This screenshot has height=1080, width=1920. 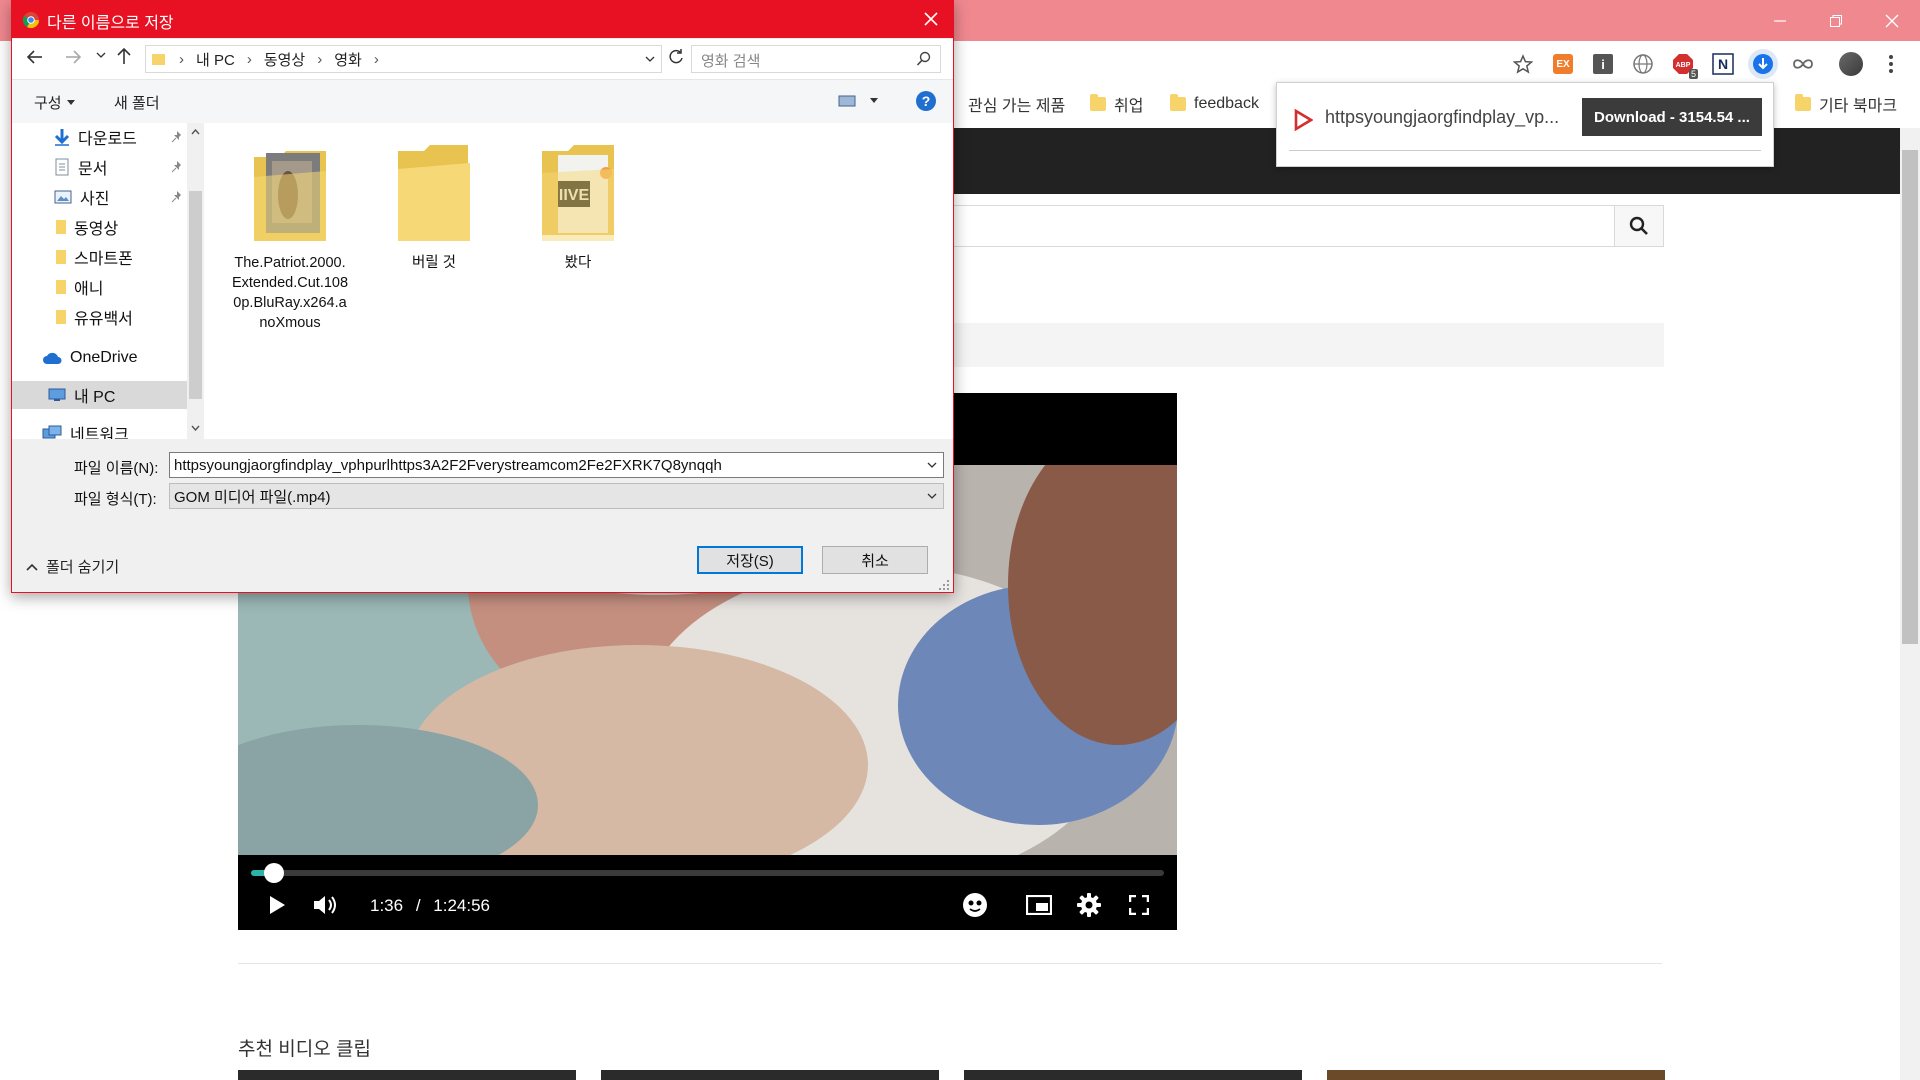 I want to click on settings-button, so click(x=1089, y=905).